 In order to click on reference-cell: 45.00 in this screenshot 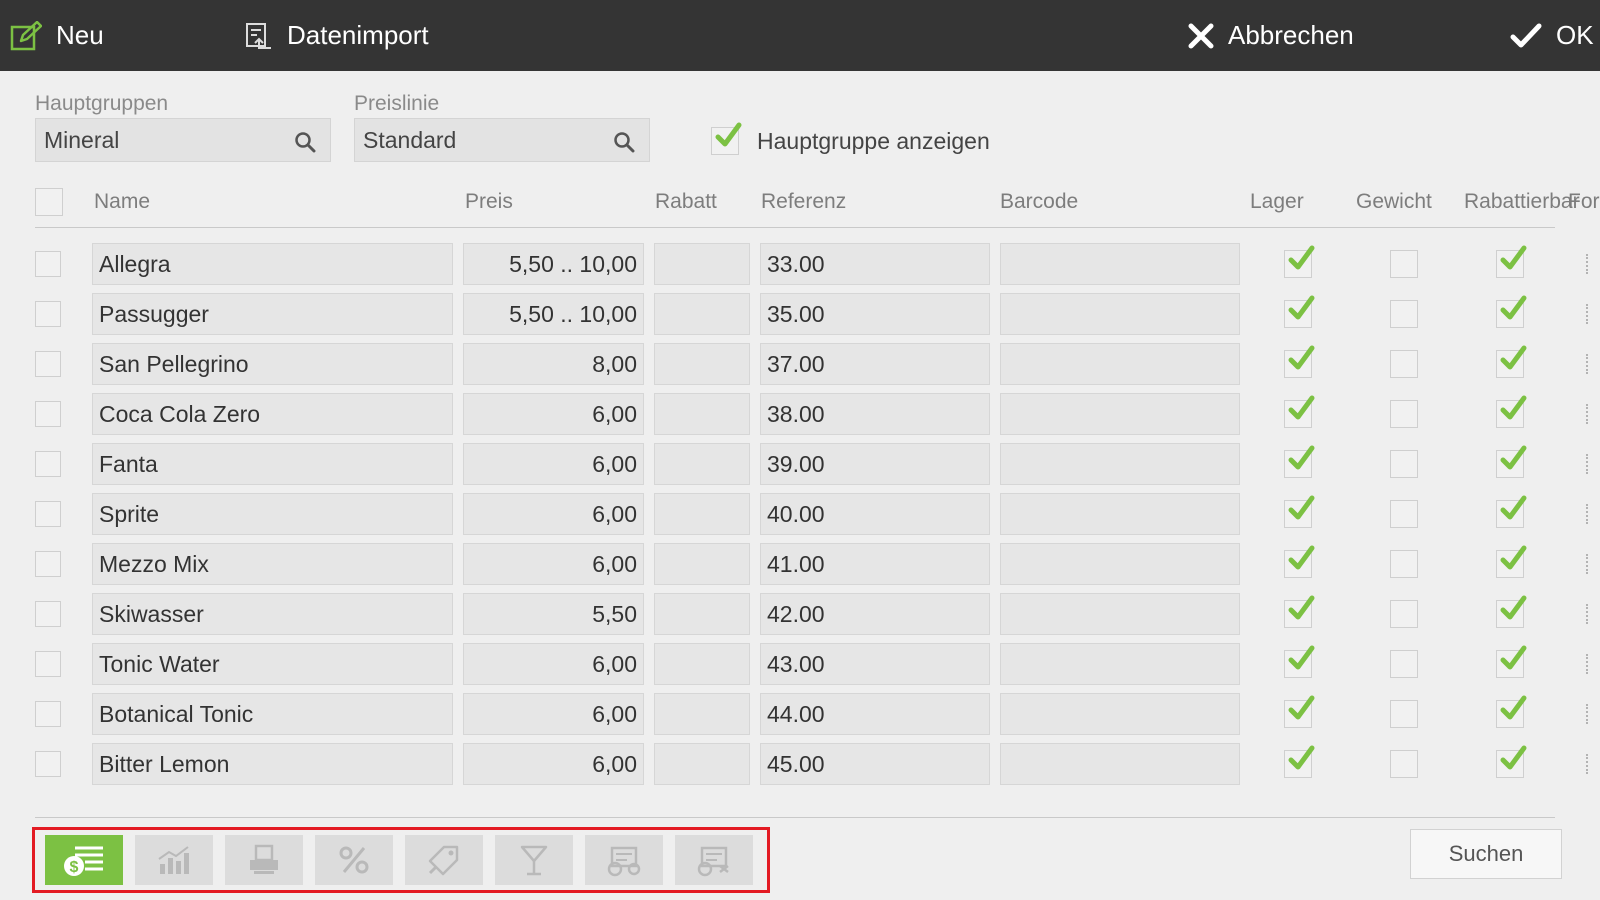, I will do `click(875, 764)`.